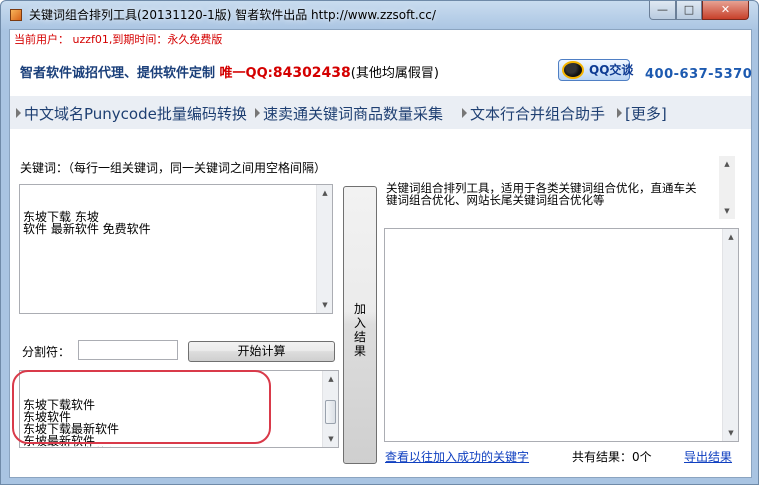 The image size is (759, 485). What do you see at coordinates (128, 350) in the screenshot?
I see `separator-input` at bounding box center [128, 350].